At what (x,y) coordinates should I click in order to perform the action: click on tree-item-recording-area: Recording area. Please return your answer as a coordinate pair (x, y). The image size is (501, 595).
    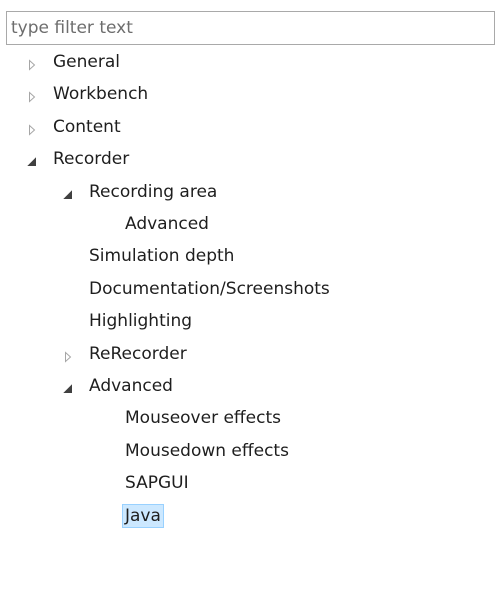
    Looking at the image, I should click on (141, 192).